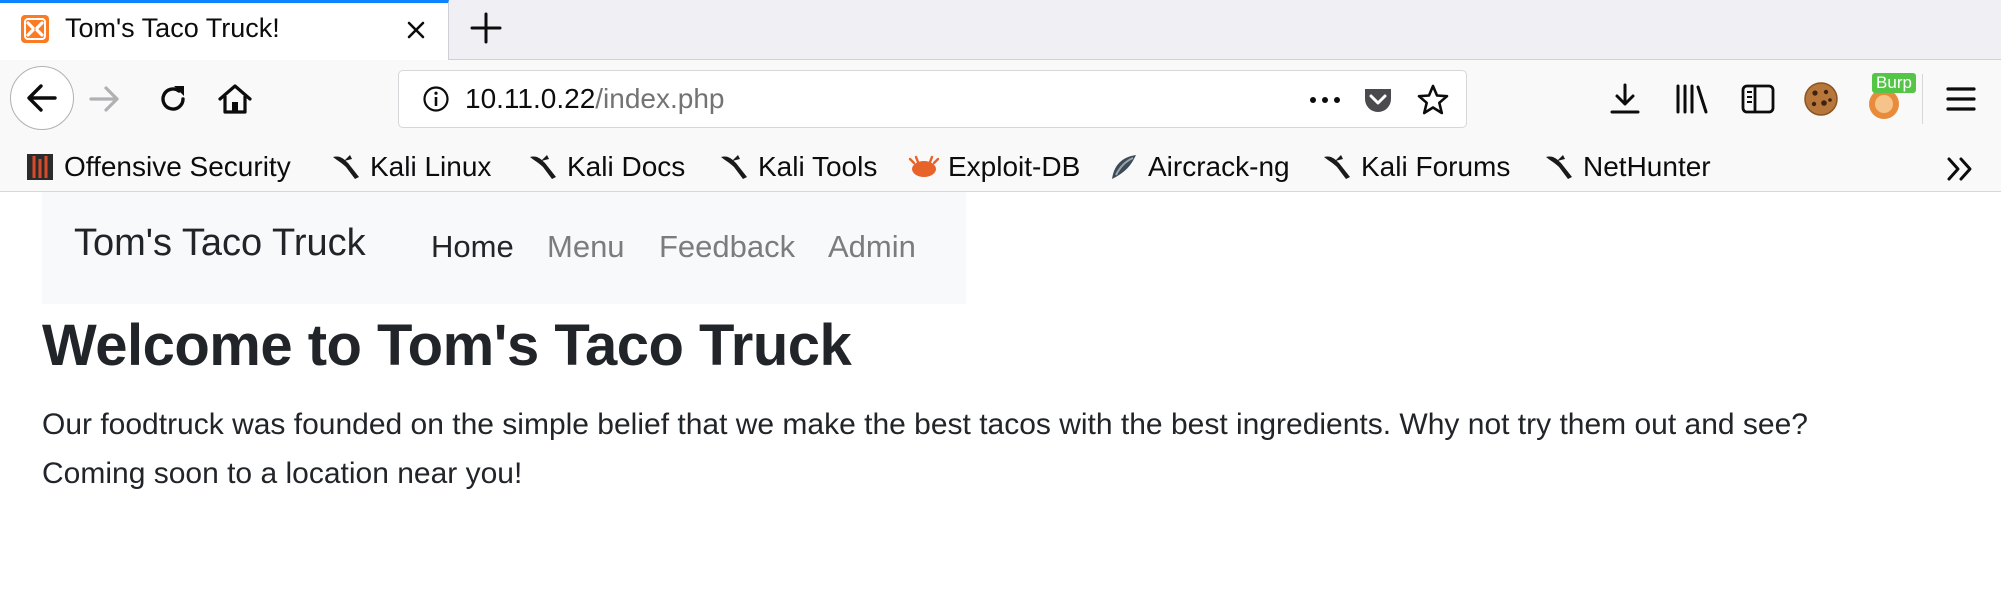 The height and width of the screenshot is (604, 2001). Describe the element at coordinates (1219, 166) in the screenshot. I see `bookmark-label: Aircrack-ng` at that location.